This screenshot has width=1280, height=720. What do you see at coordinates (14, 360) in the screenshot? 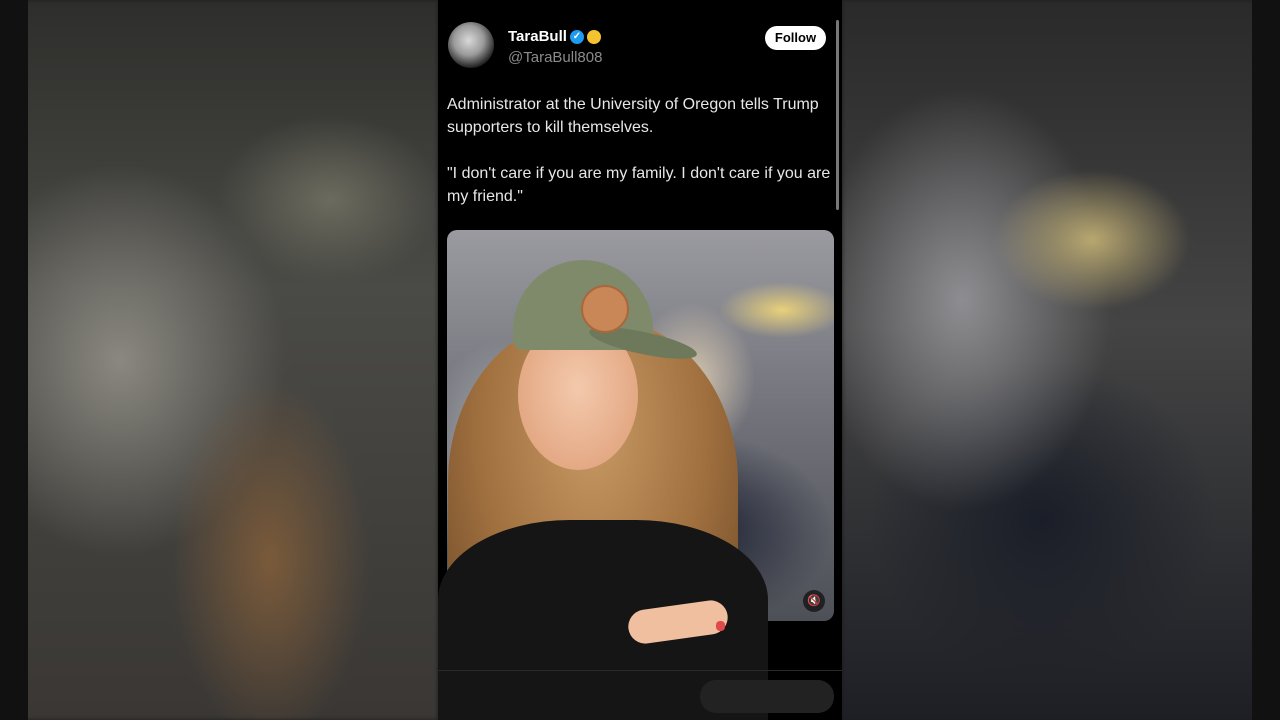
I see `left-edge-shadow` at bounding box center [14, 360].